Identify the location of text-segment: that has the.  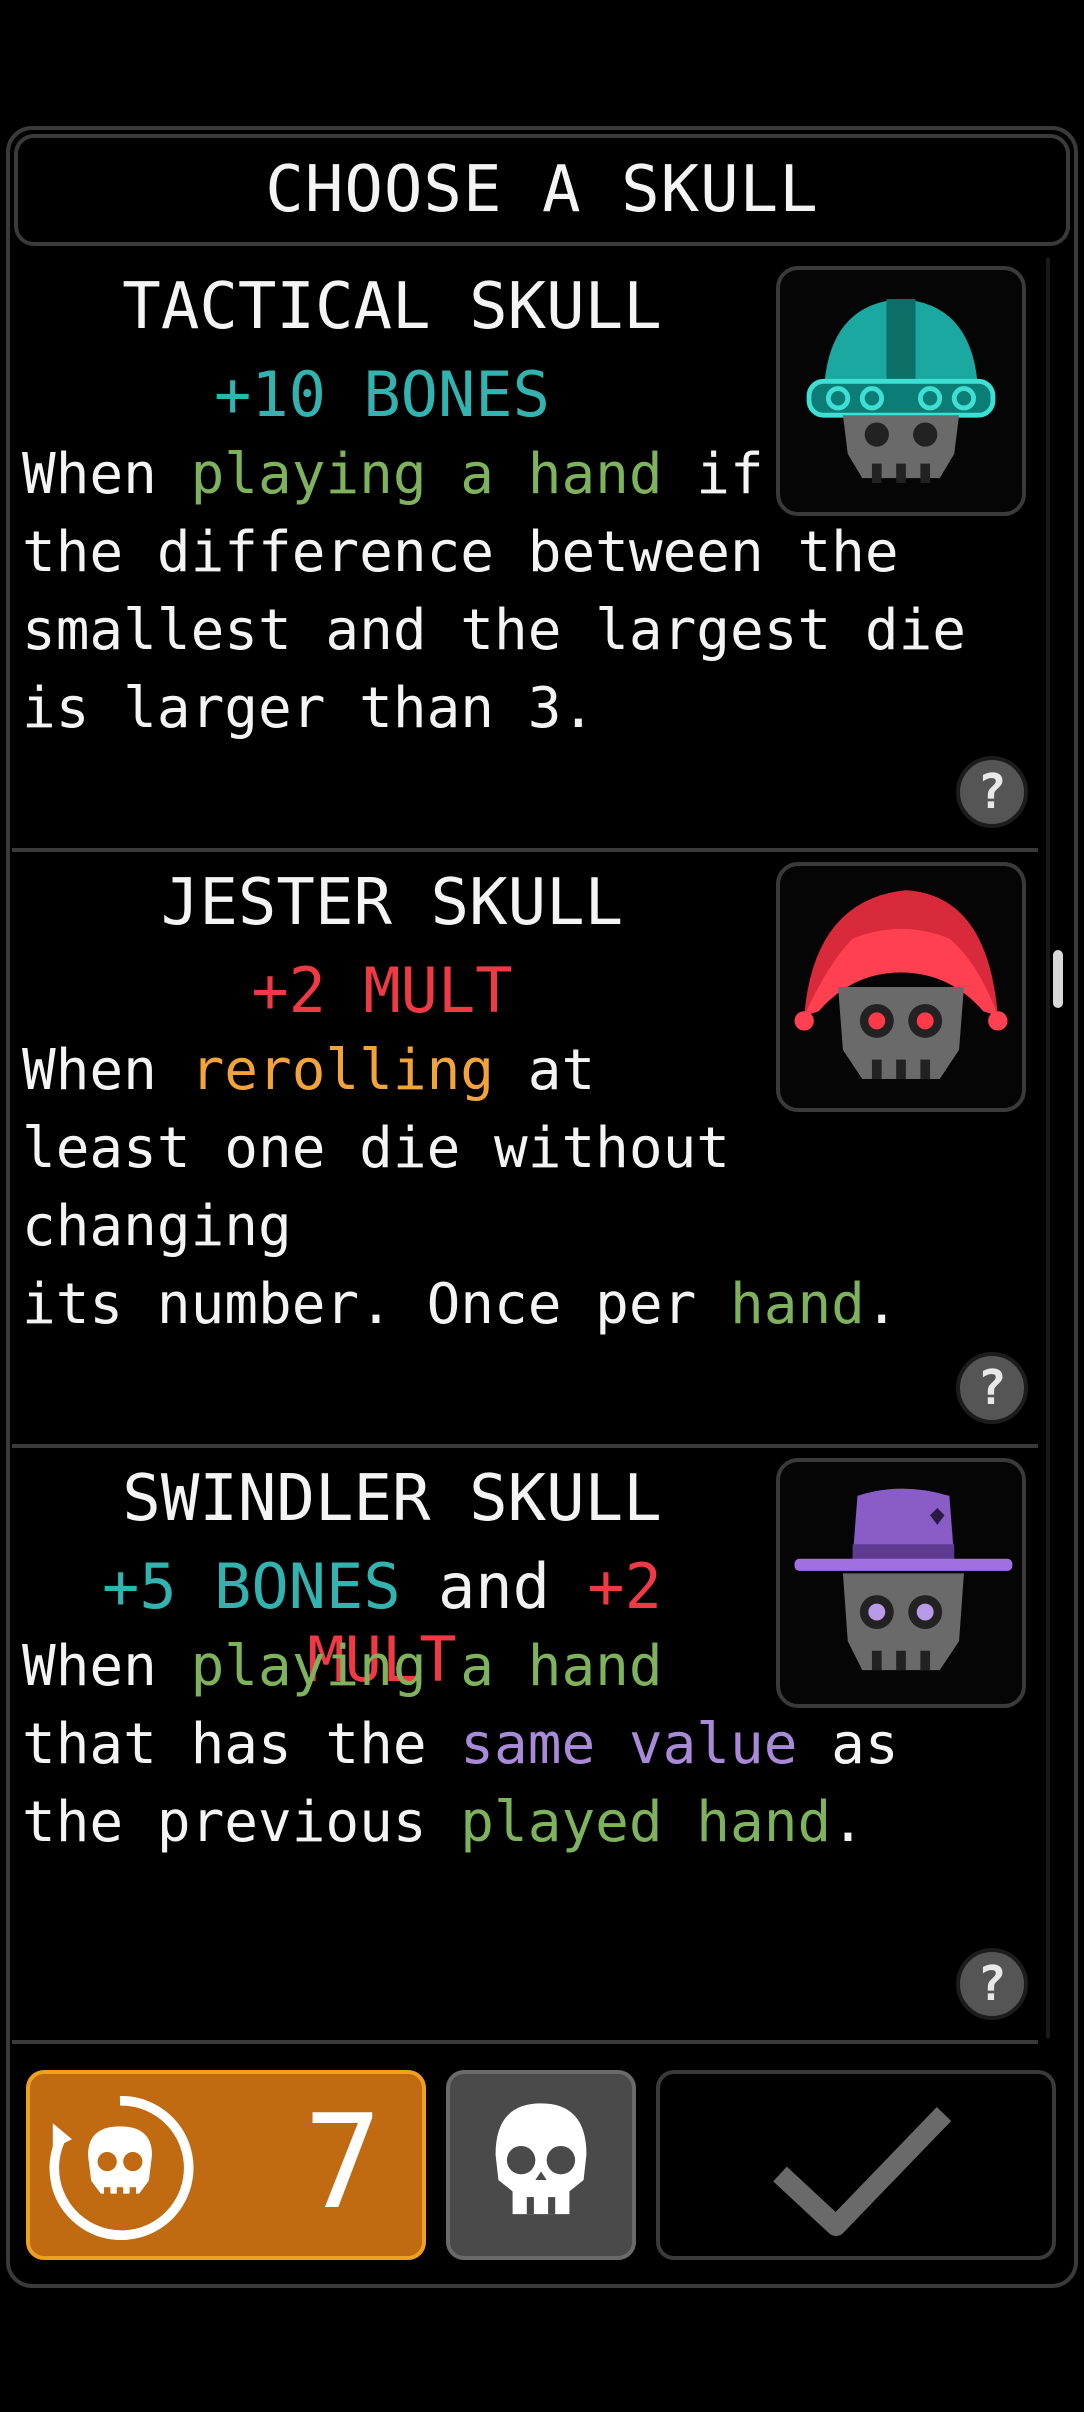
(224, 1744).